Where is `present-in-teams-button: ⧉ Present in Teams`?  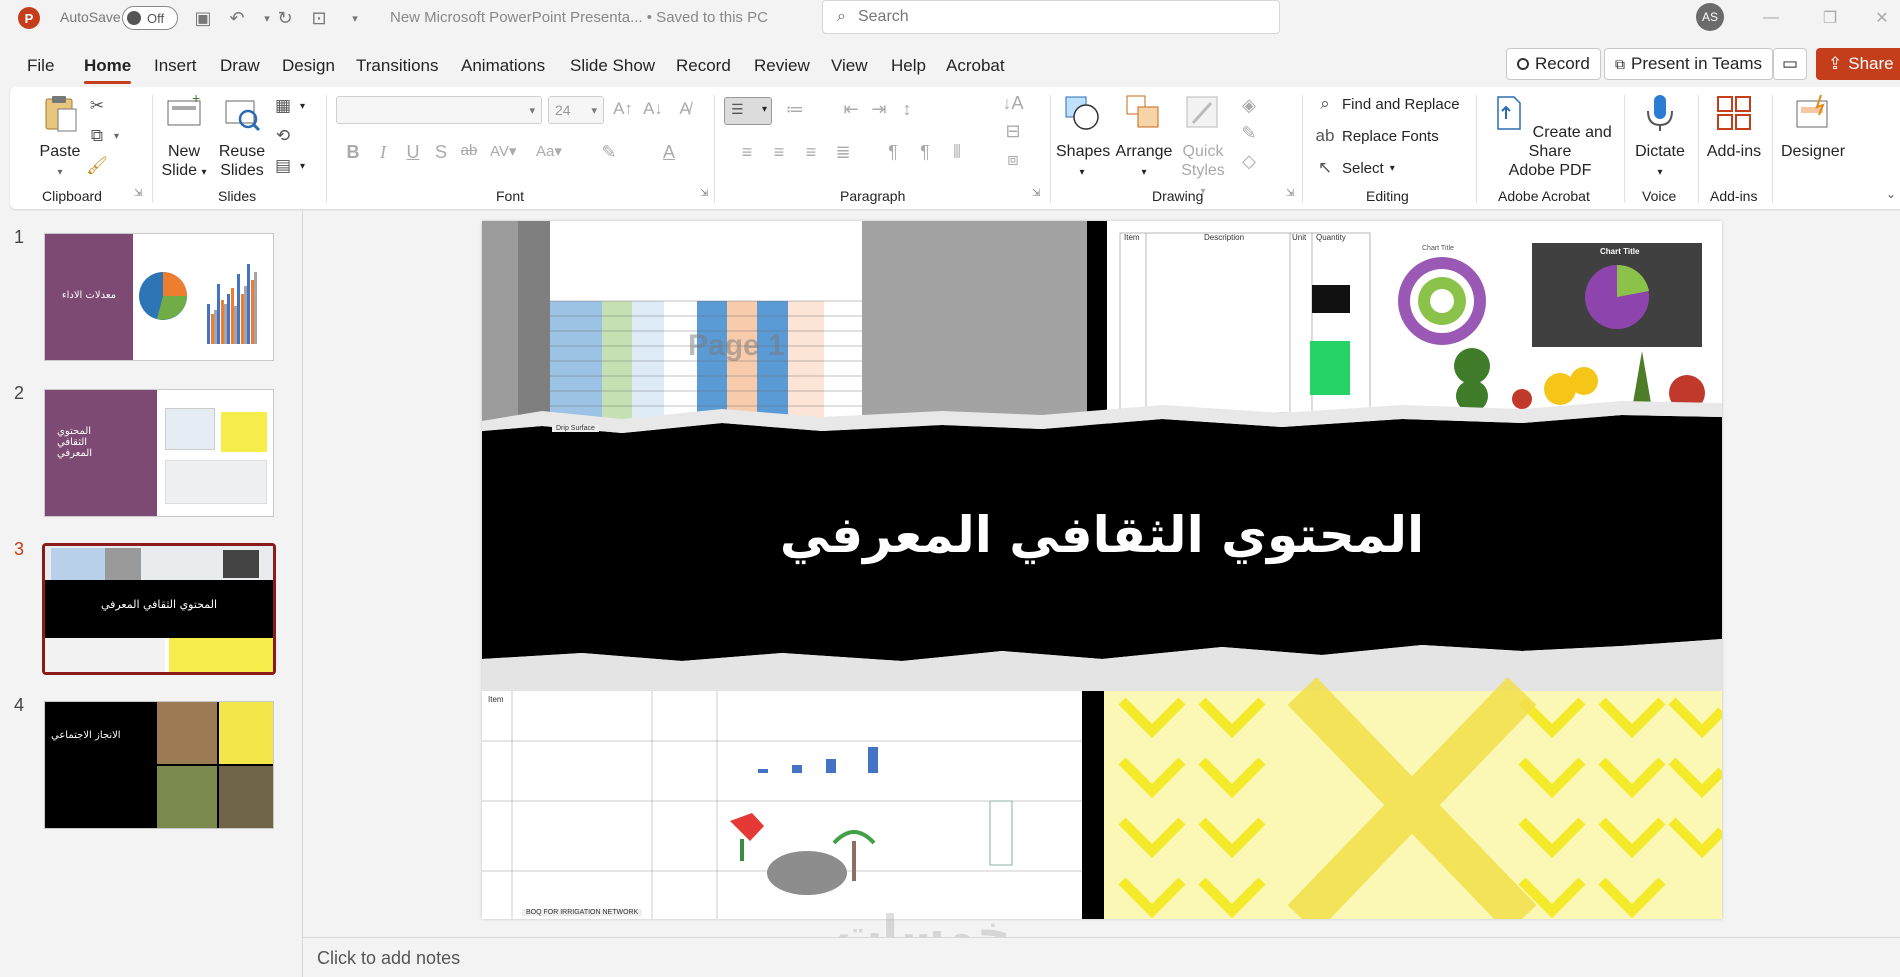
present-in-teams-button: ⧉ Present in Teams is located at coordinates (1689, 64).